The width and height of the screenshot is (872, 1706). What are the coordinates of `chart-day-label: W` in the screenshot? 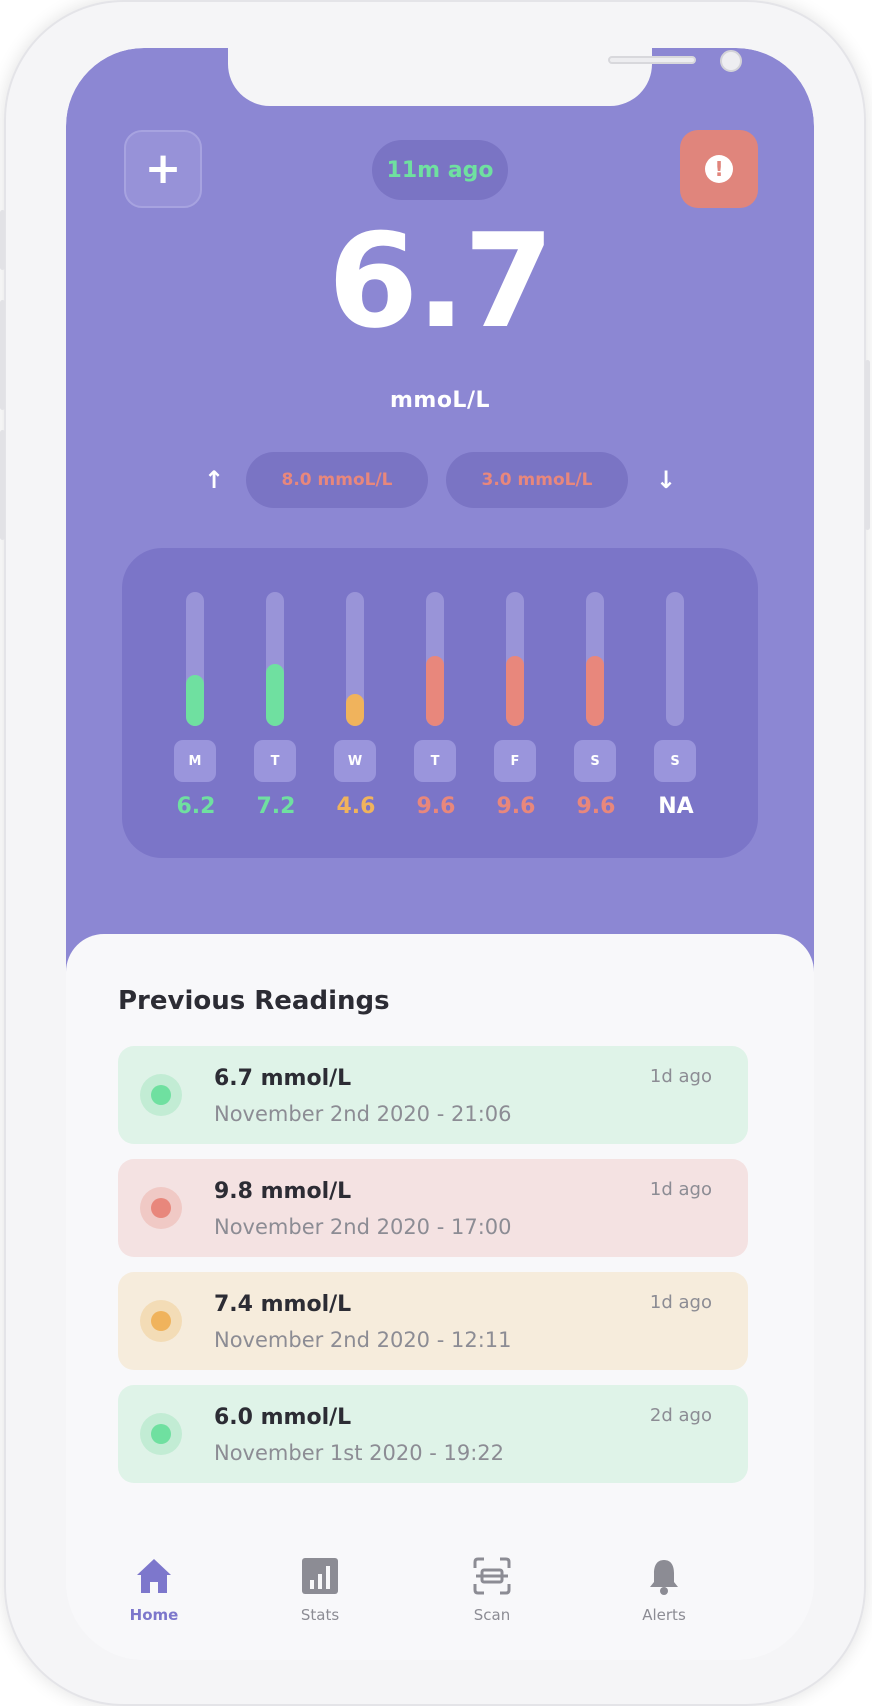 It's located at (355, 761).